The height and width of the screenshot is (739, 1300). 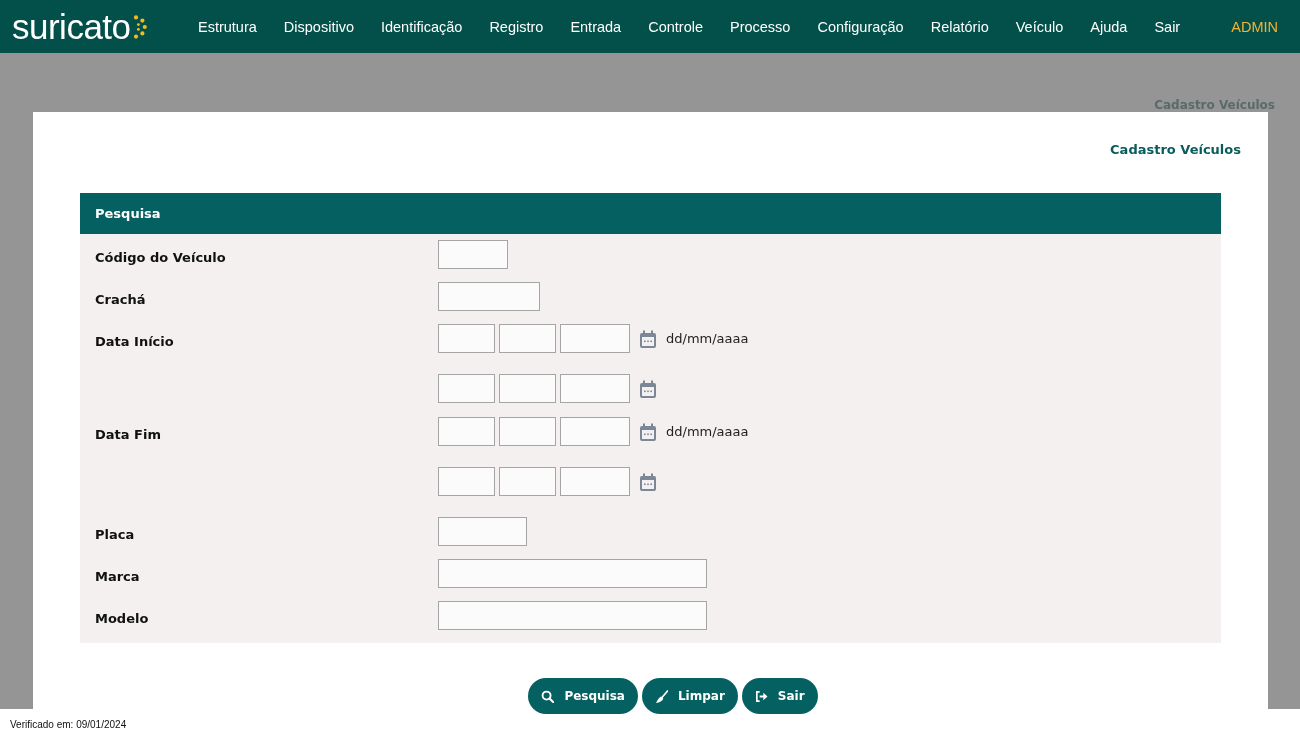 I want to click on menu-item: Relatório, so click(x=959, y=26).